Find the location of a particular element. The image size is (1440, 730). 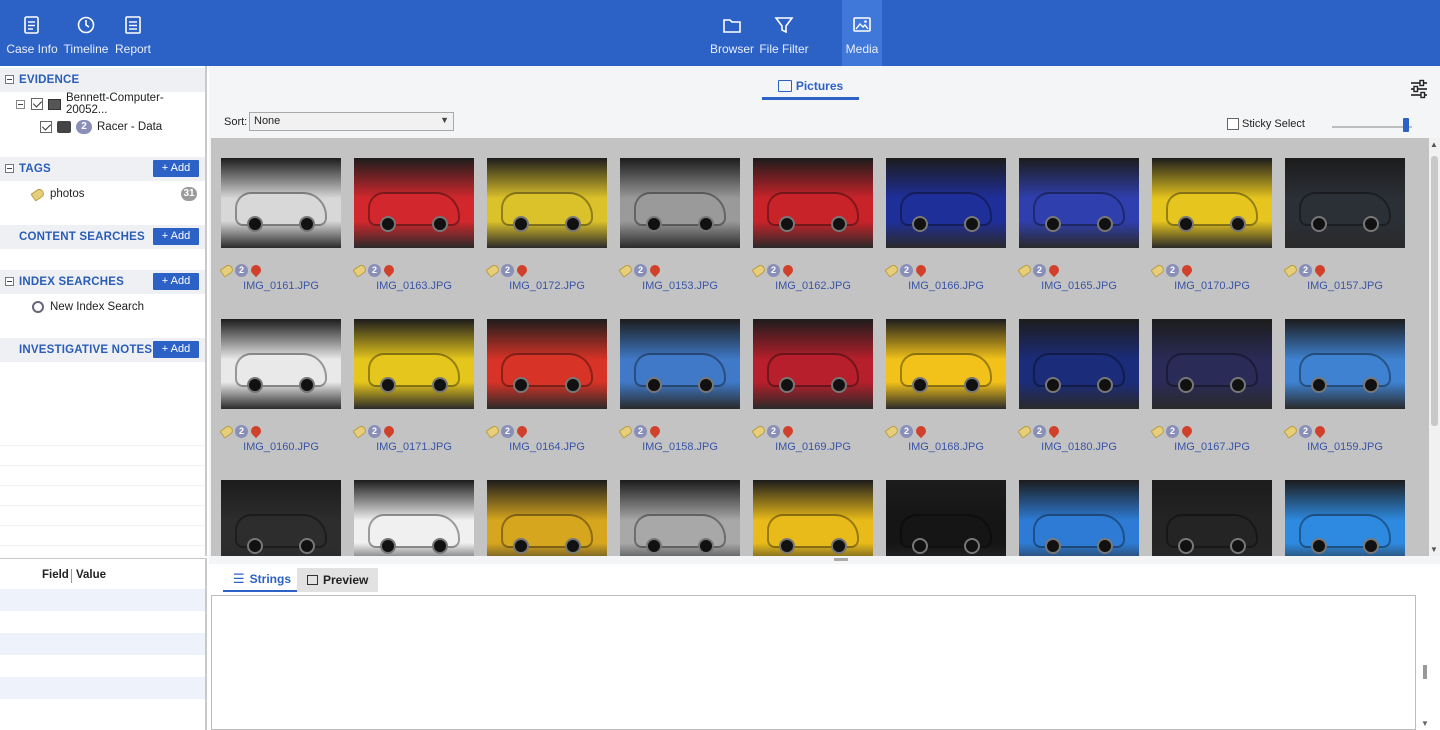

strings-scrollbar: ▼ is located at coordinates (1425, 662).